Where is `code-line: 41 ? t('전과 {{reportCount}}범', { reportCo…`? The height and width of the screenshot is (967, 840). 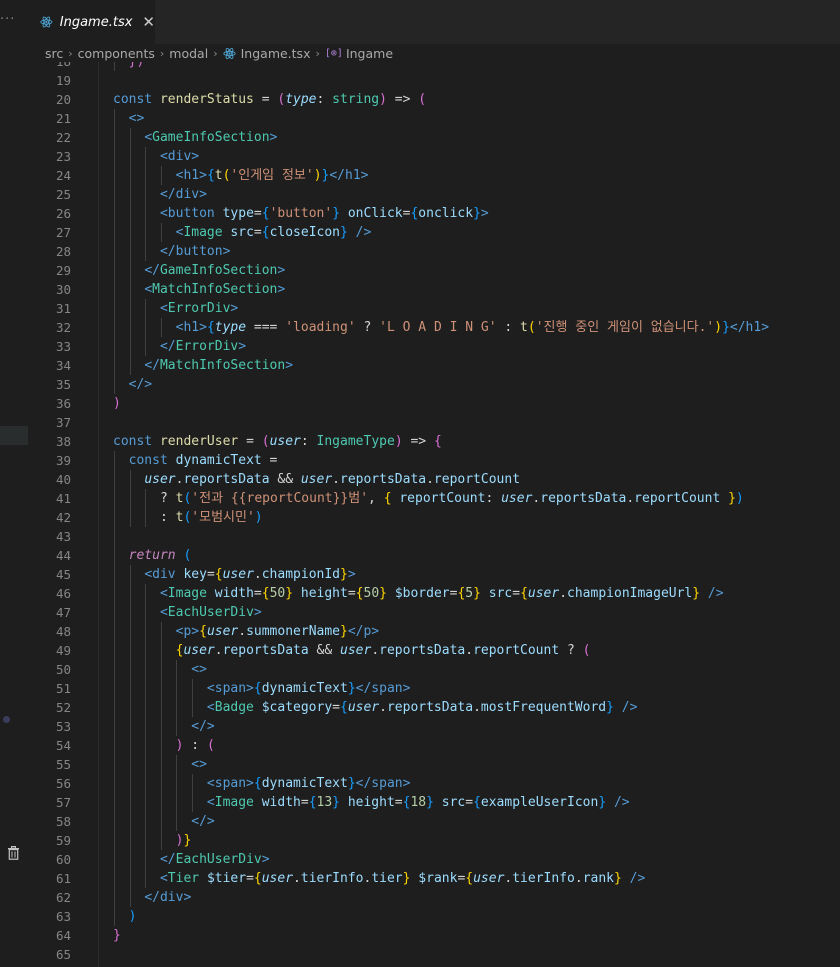
code-line: 41 ? t('전과 {{reportCount}}범', { reportCo… is located at coordinates (435, 498).